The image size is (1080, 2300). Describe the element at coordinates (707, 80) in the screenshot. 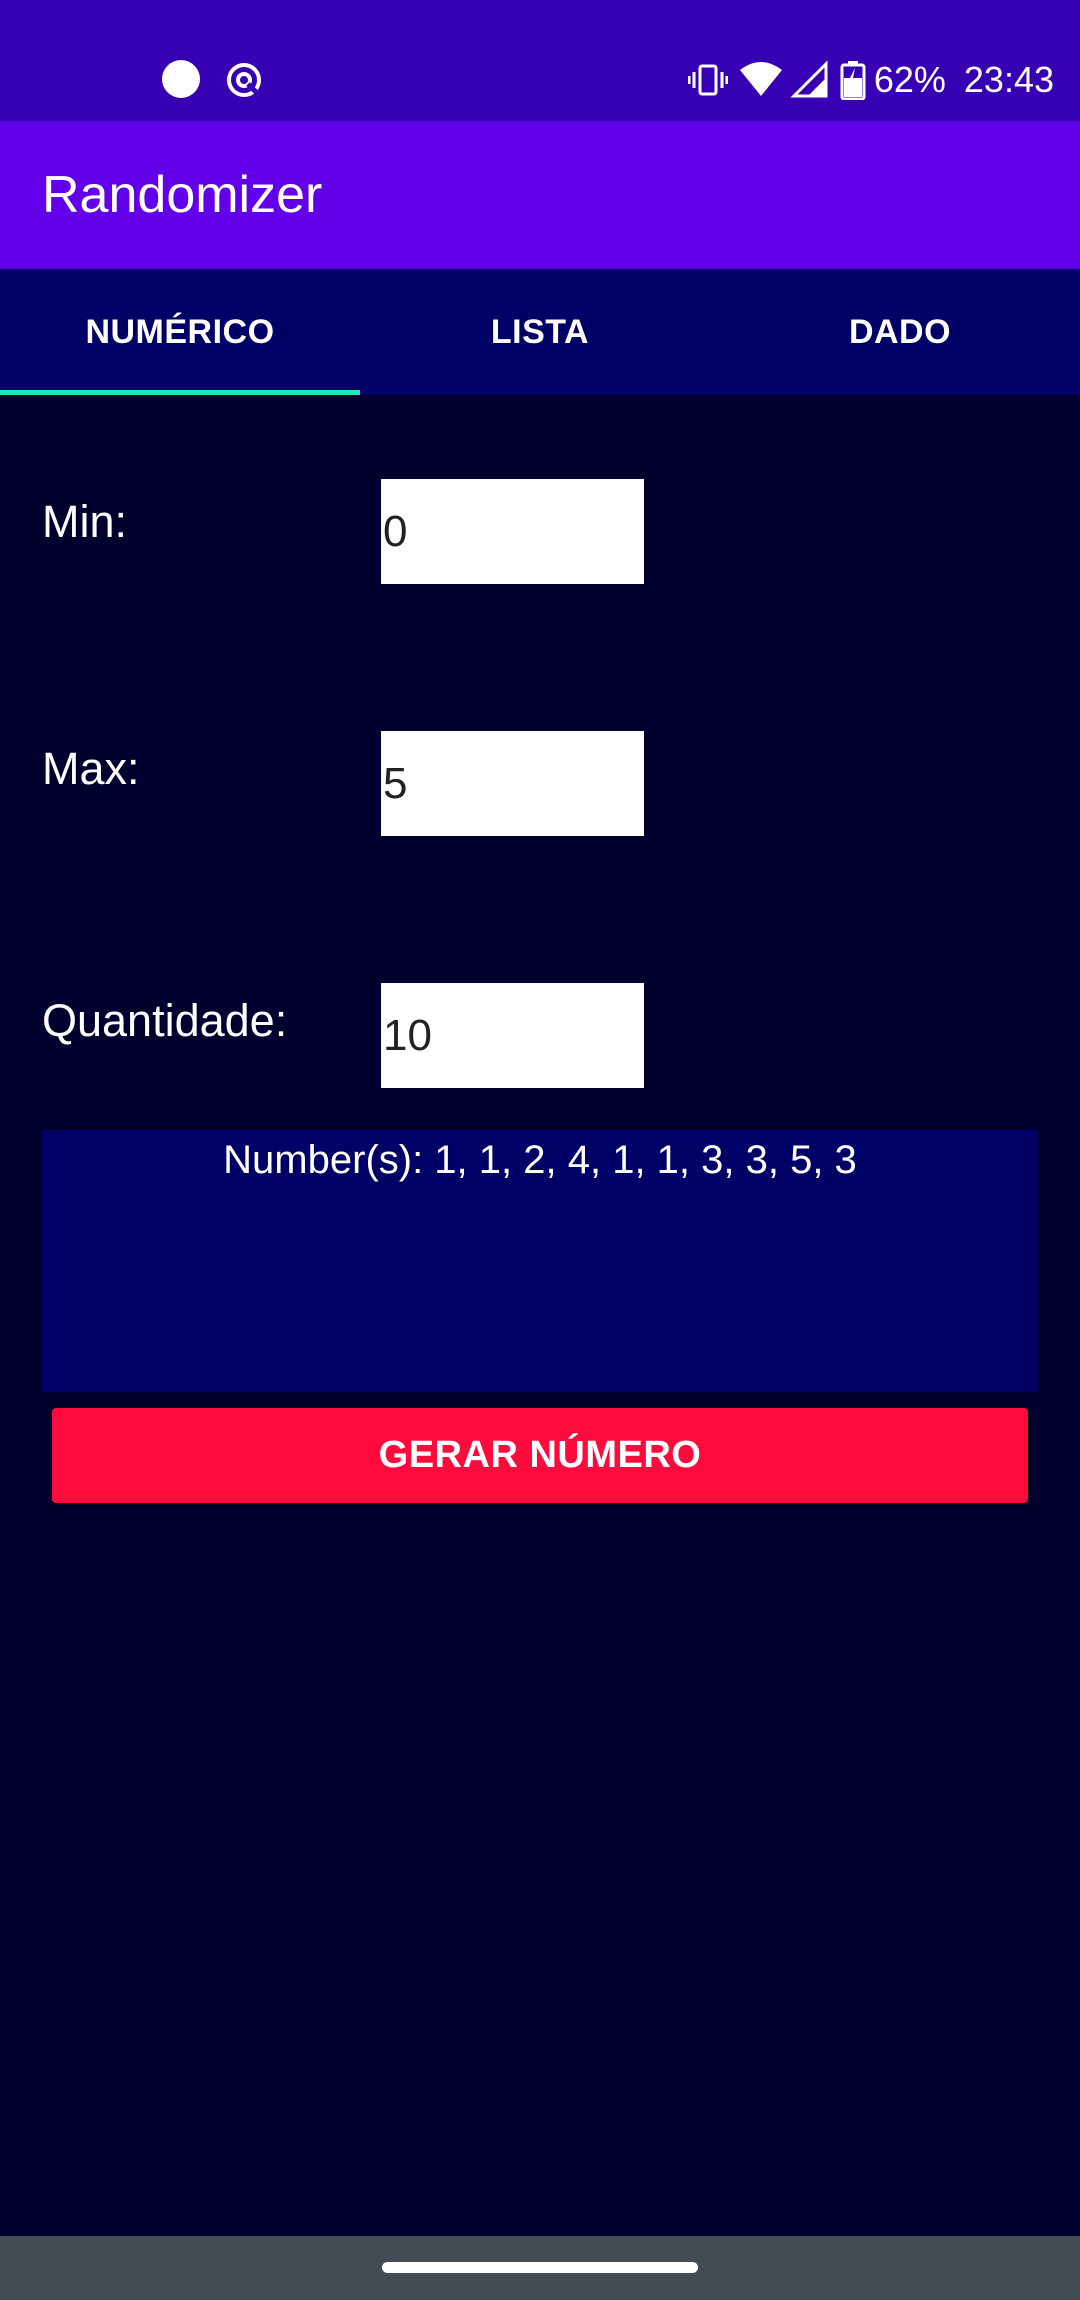

I see `vibrate-icon` at that location.